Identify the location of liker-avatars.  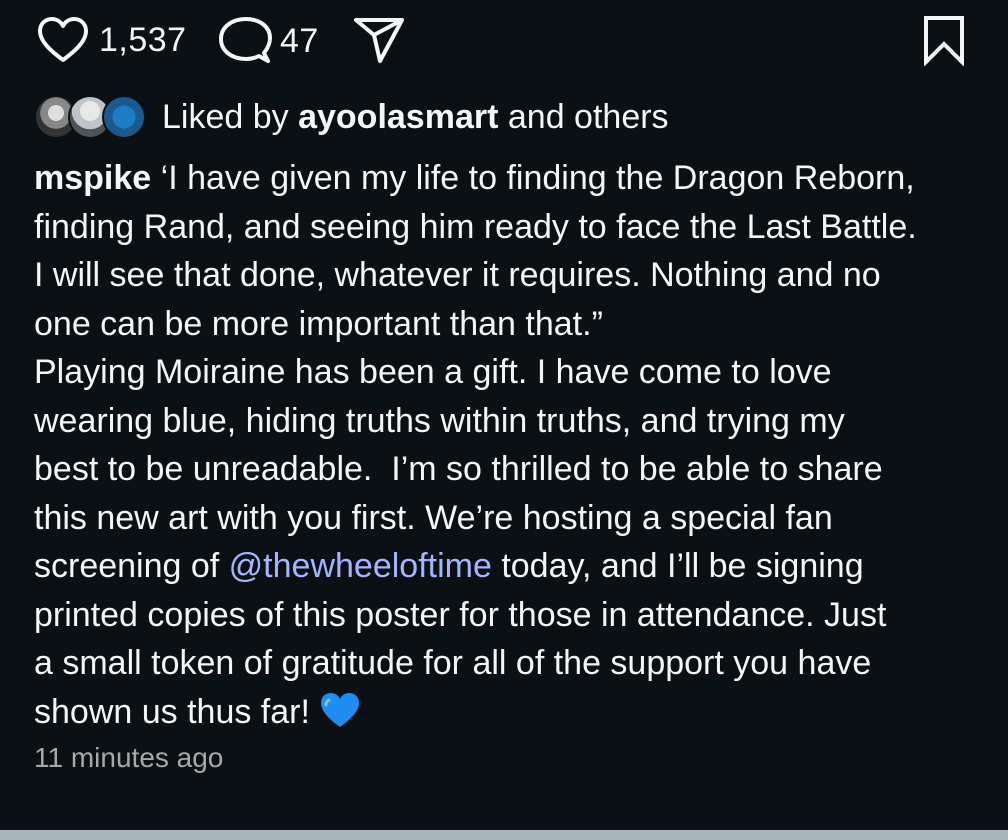
(90, 117).